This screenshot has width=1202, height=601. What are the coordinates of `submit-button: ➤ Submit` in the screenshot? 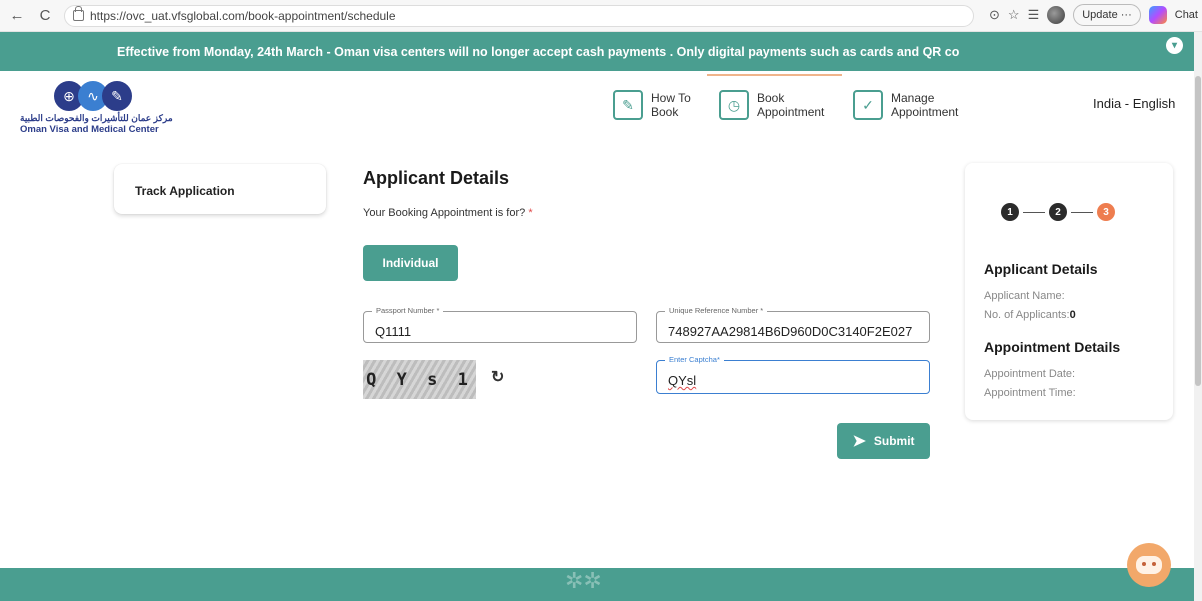 It's located at (883, 441).